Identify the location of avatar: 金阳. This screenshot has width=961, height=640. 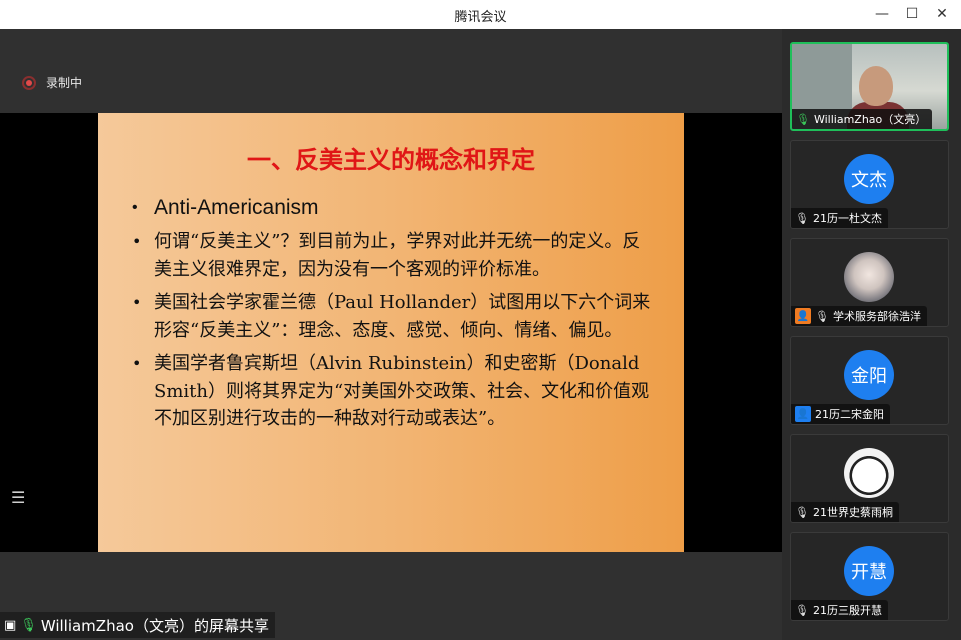
(869, 375).